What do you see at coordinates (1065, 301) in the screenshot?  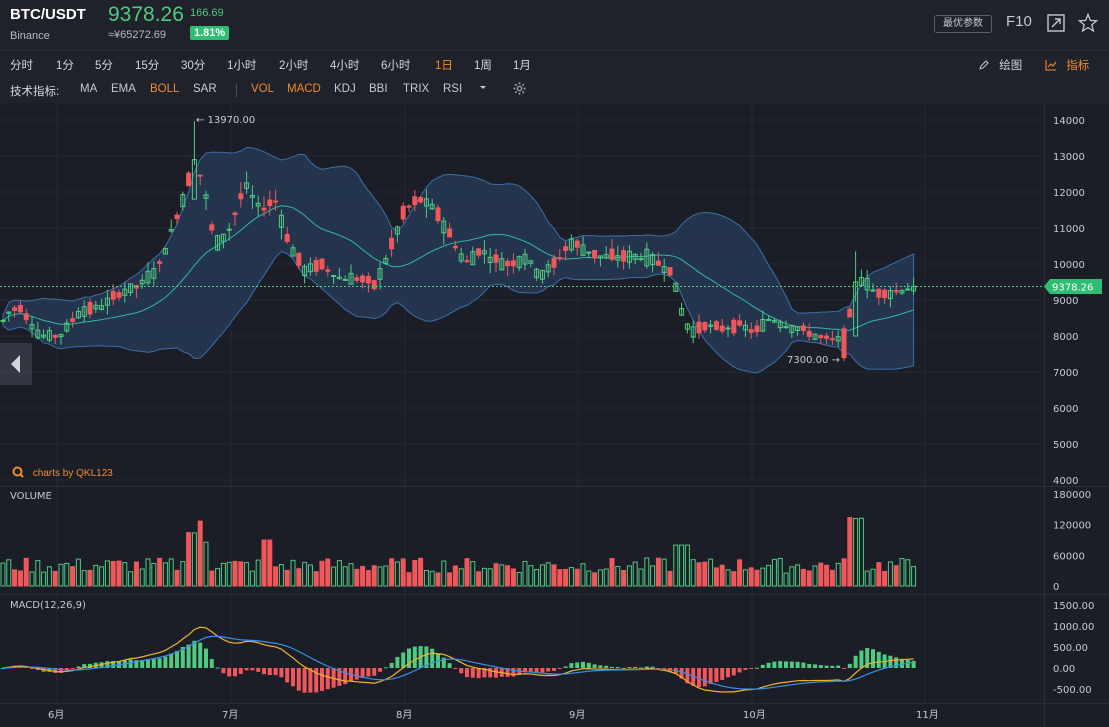 I see `price-tick: 9000` at bounding box center [1065, 301].